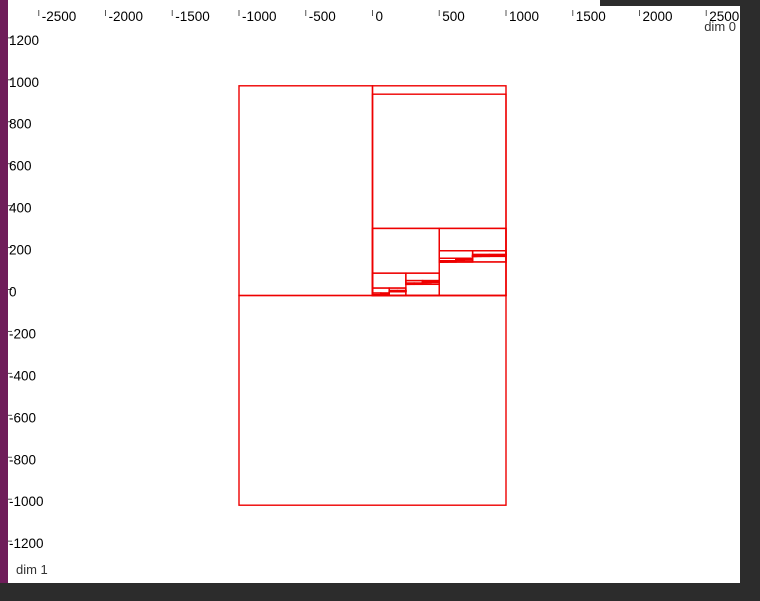  I want to click on y-tick-label: -1200, so click(26, 543).